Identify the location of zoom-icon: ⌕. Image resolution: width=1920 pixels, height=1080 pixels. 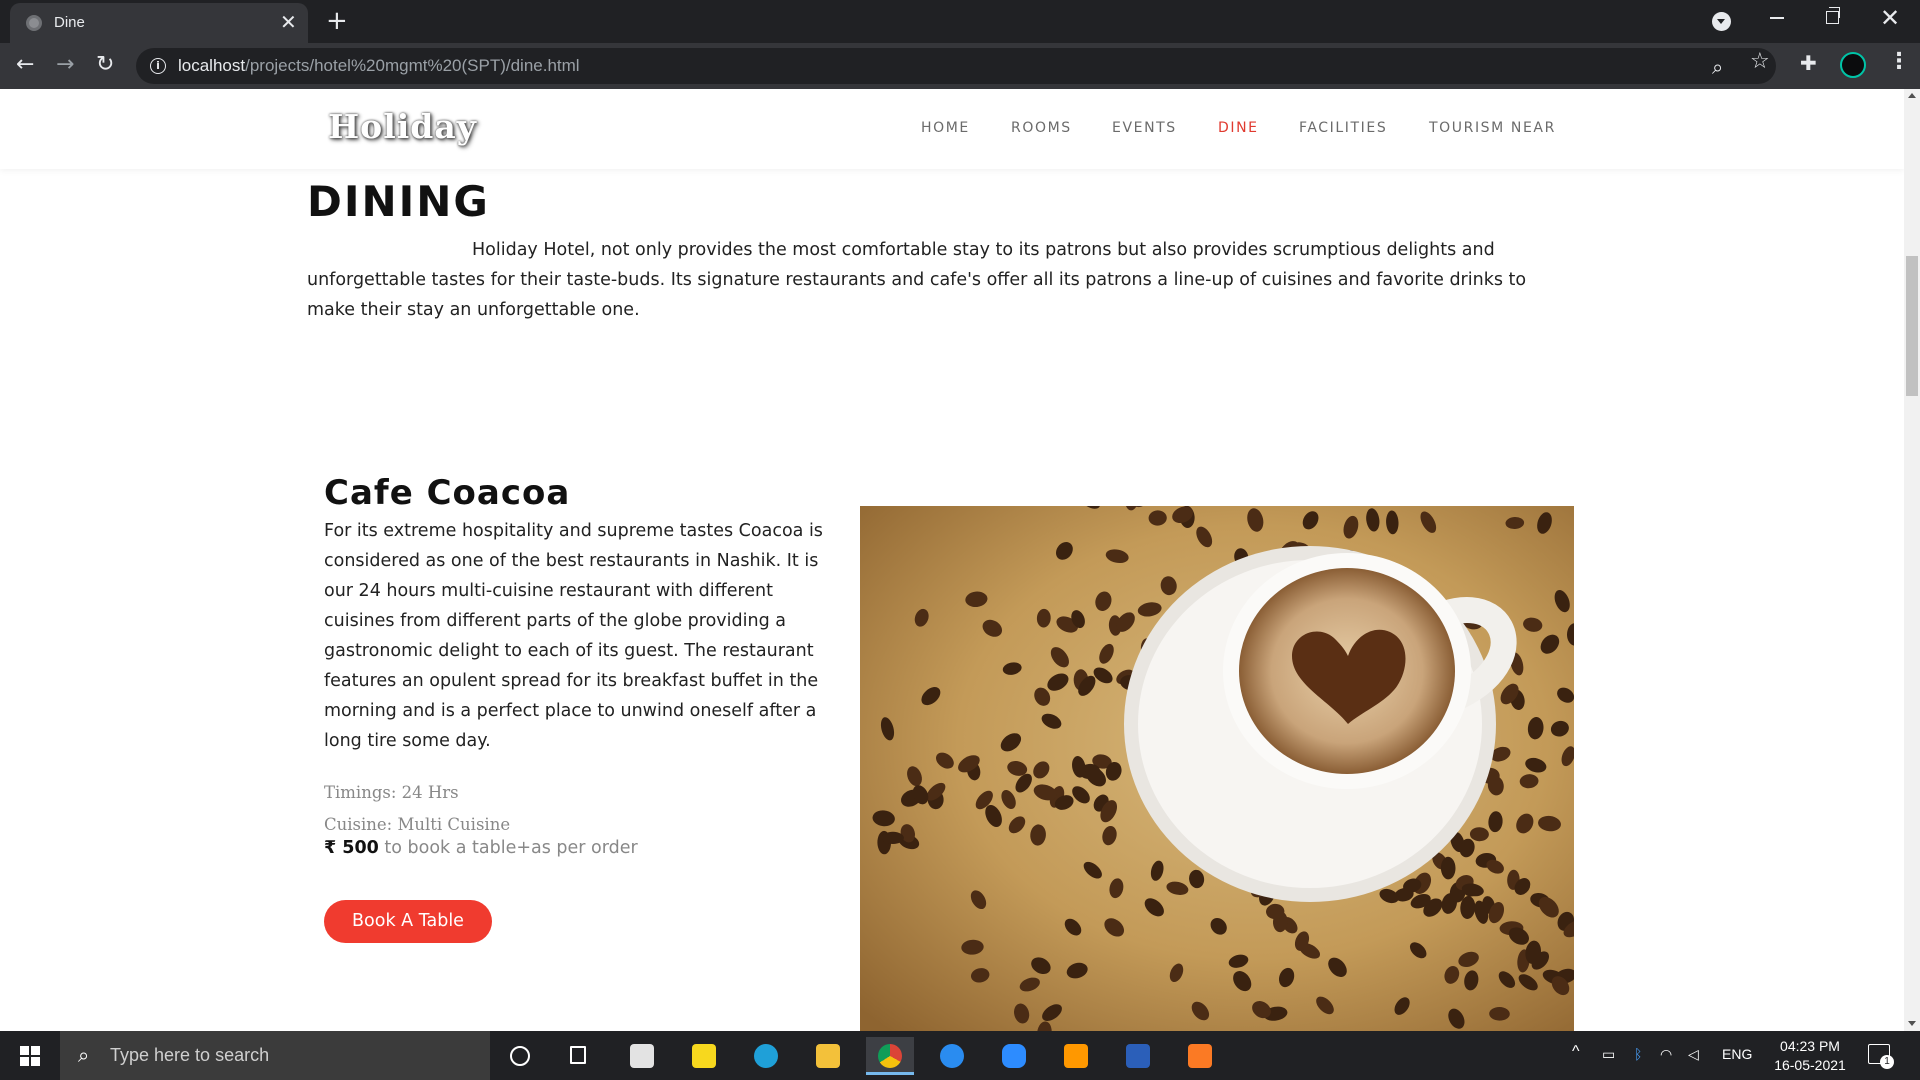
(1717, 67).